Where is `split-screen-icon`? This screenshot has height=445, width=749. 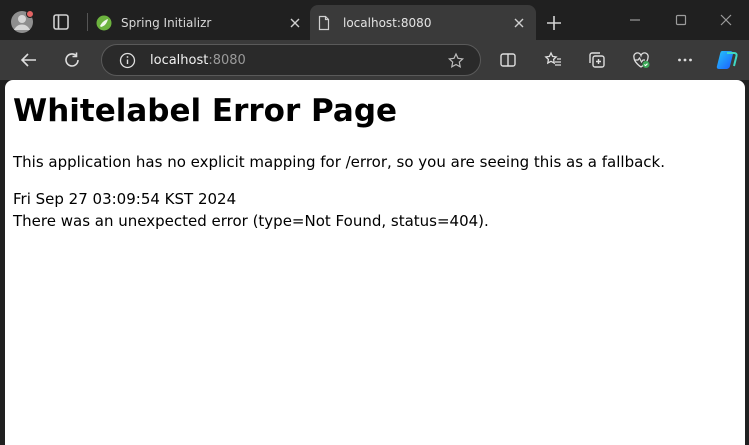
split-screen-icon is located at coordinates (508, 60).